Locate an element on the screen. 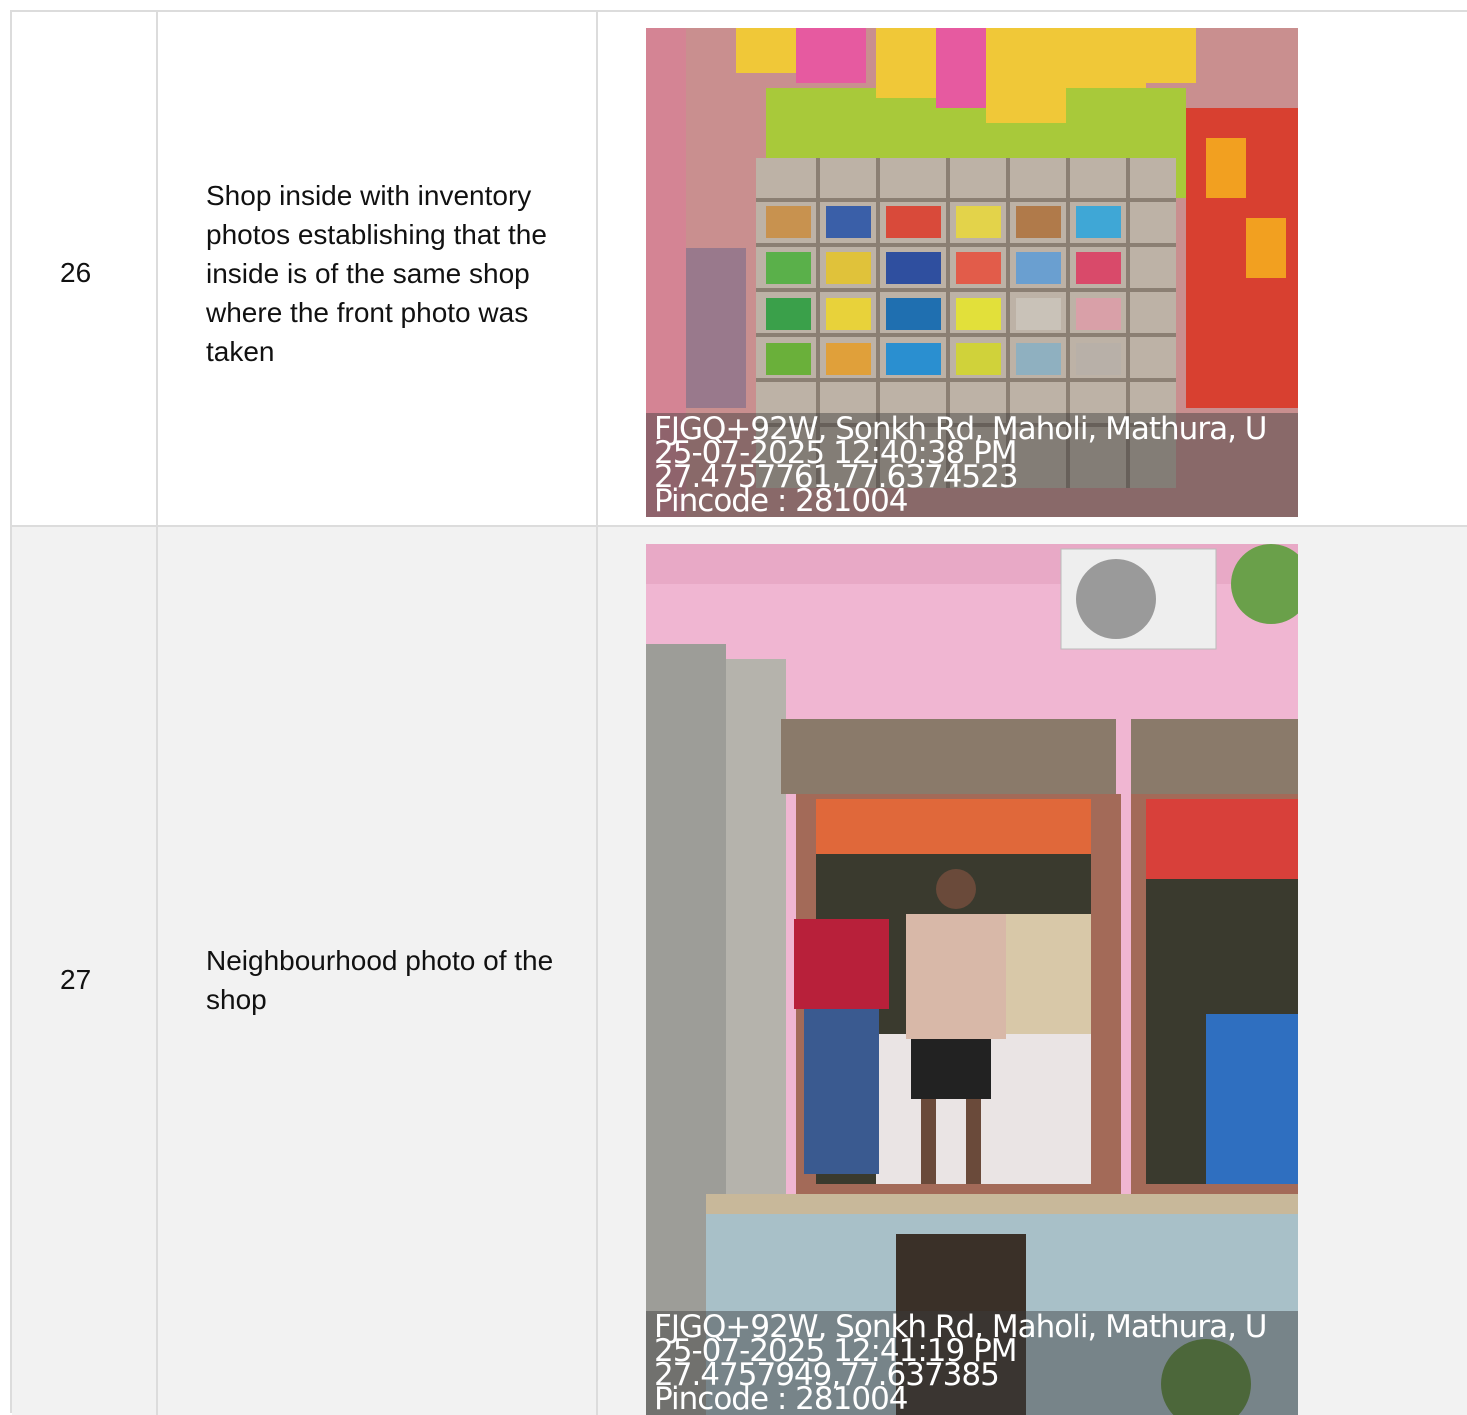  description-text: Neighbourhood photo of the shop is located at coordinates (380, 980).